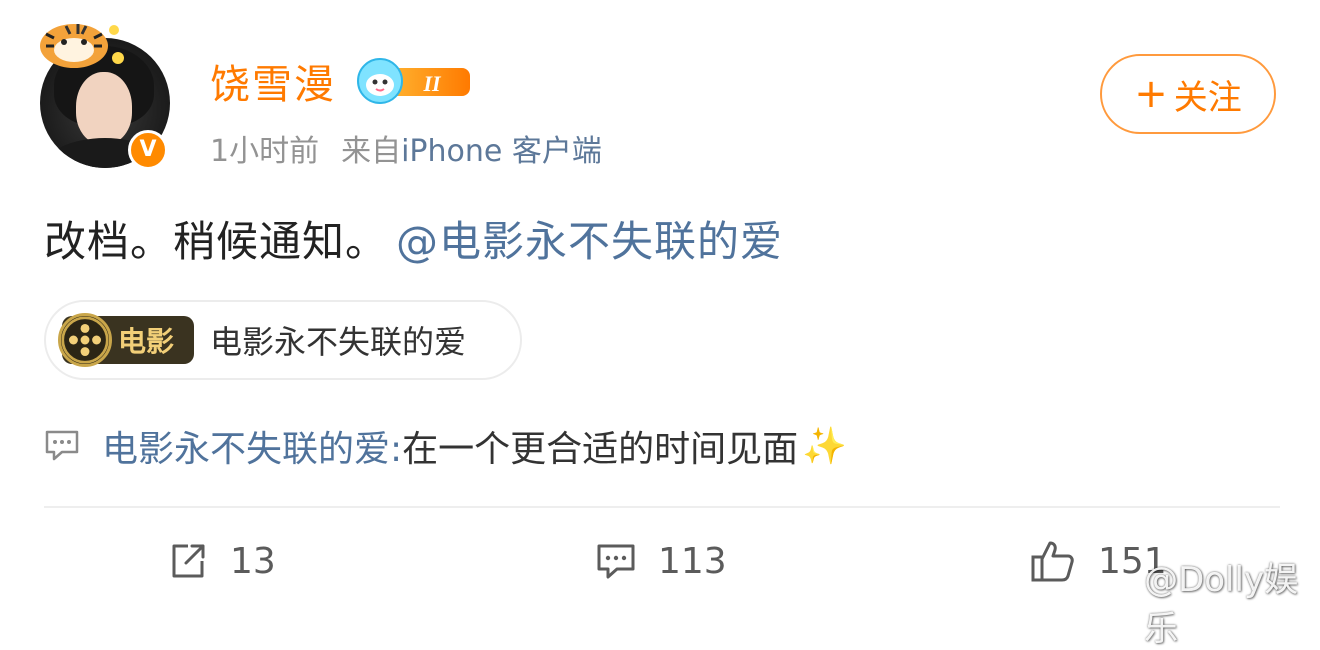 This screenshot has height=650, width=1320. I want to click on repost-icon, so click(188, 561).